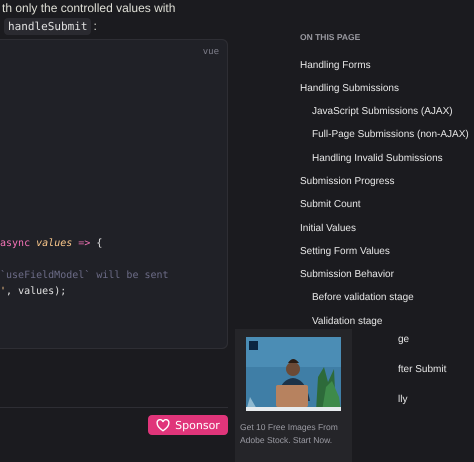 Image resolution: width=474 pixels, height=462 pixels. I want to click on code-line: async values => {, so click(52, 244).